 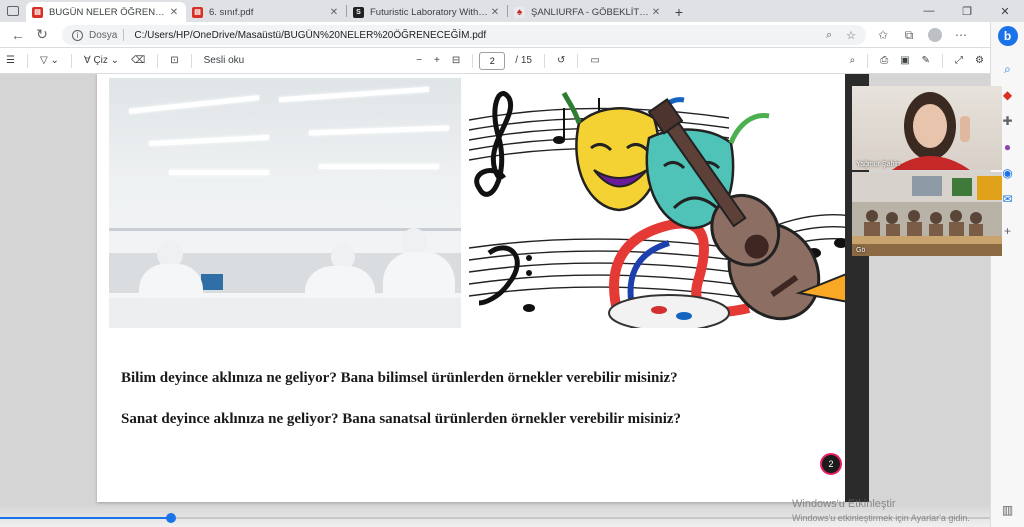 What do you see at coordinates (231, 12) in the screenshot?
I see `tab-title: 6. sınıf.pdf` at bounding box center [231, 12].